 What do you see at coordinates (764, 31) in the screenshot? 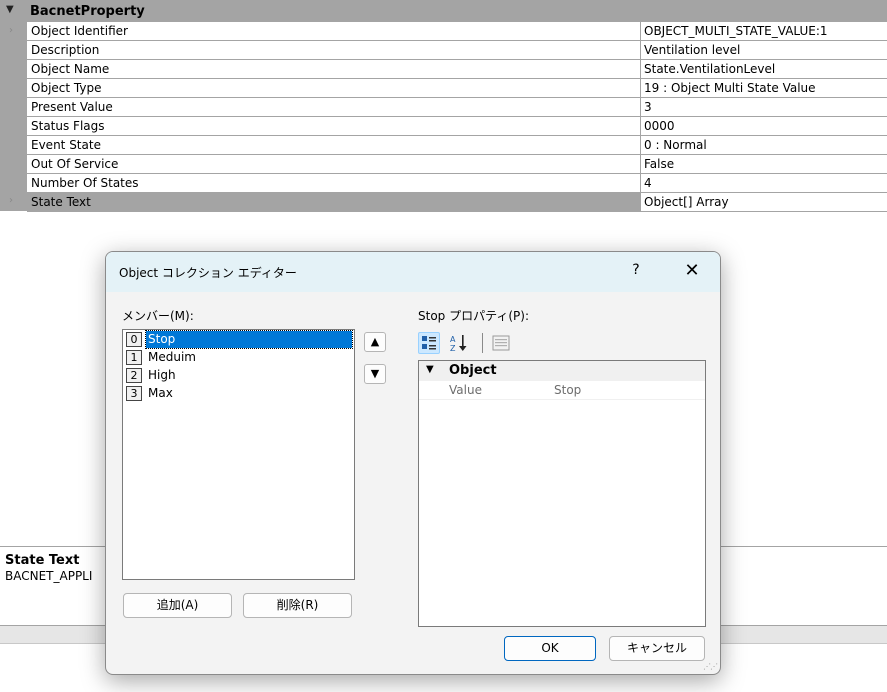
I see `property-value: OBJECT_MULTI_STATE_VALUE:1` at bounding box center [764, 31].